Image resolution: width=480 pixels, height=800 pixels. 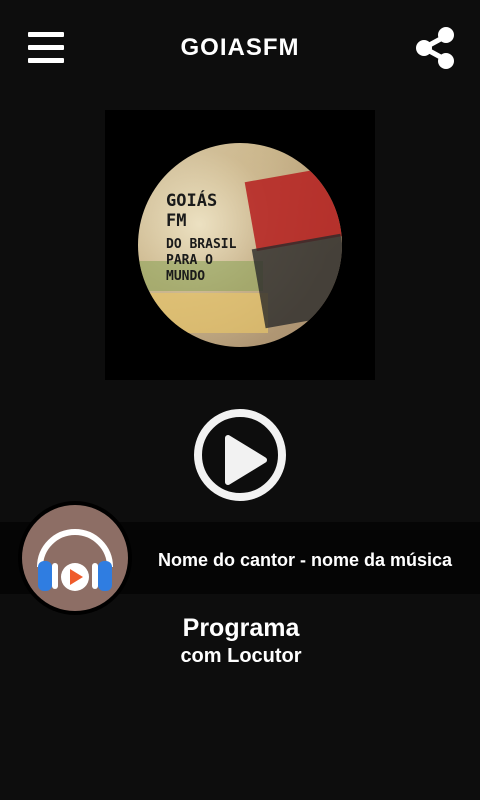 What do you see at coordinates (246, 460) in the screenshot?
I see `play-icon` at bounding box center [246, 460].